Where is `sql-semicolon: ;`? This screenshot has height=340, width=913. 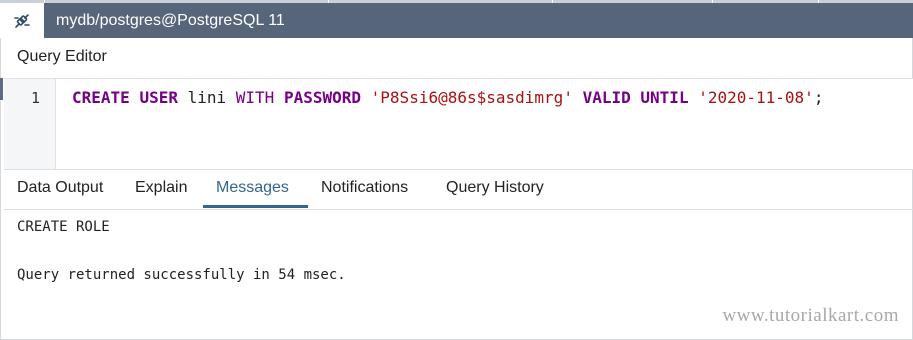
sql-semicolon: ; is located at coordinates (818, 97).